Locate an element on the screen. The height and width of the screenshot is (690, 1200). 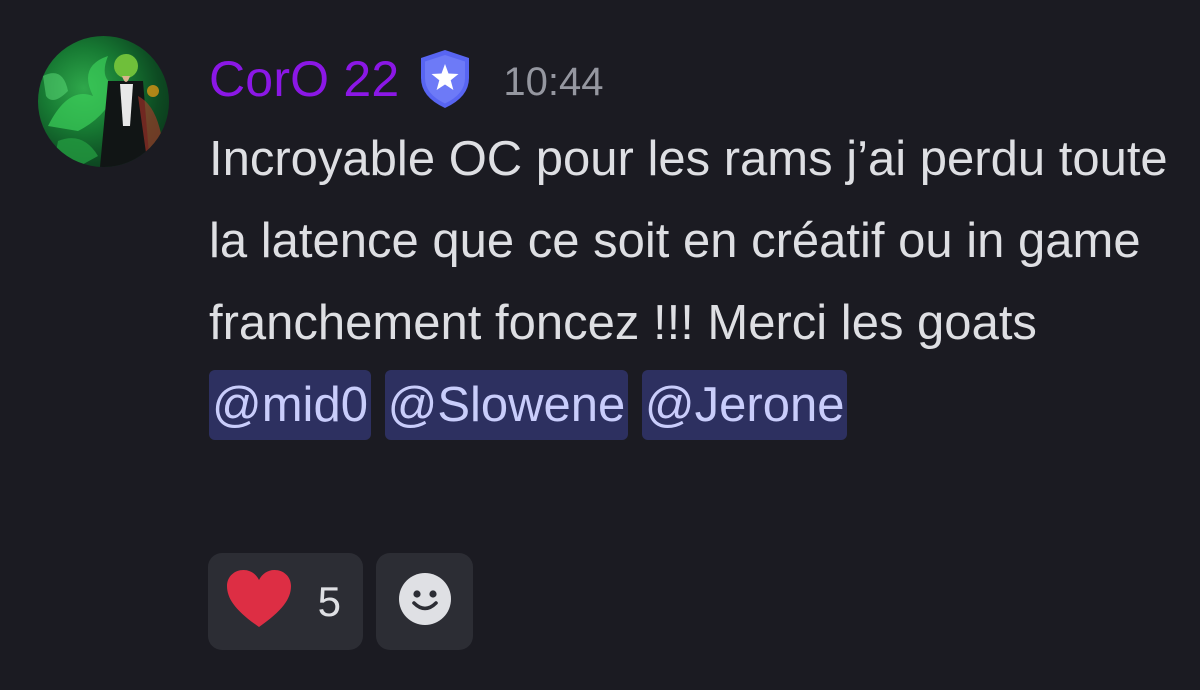
add-reaction-button is located at coordinates (424, 601).